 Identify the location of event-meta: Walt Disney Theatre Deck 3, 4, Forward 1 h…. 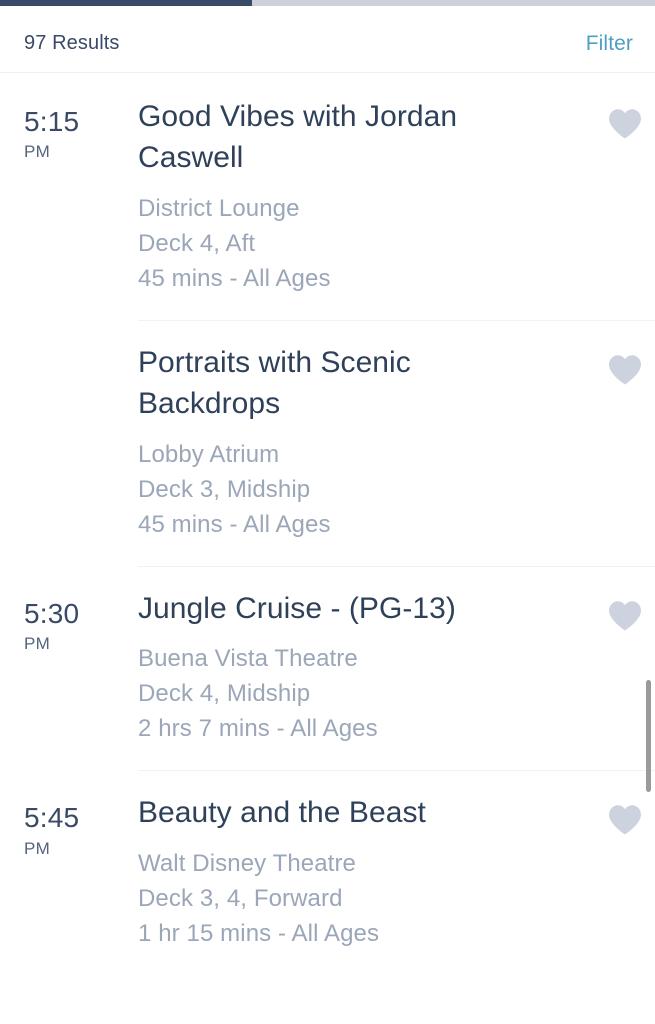
(360, 898).